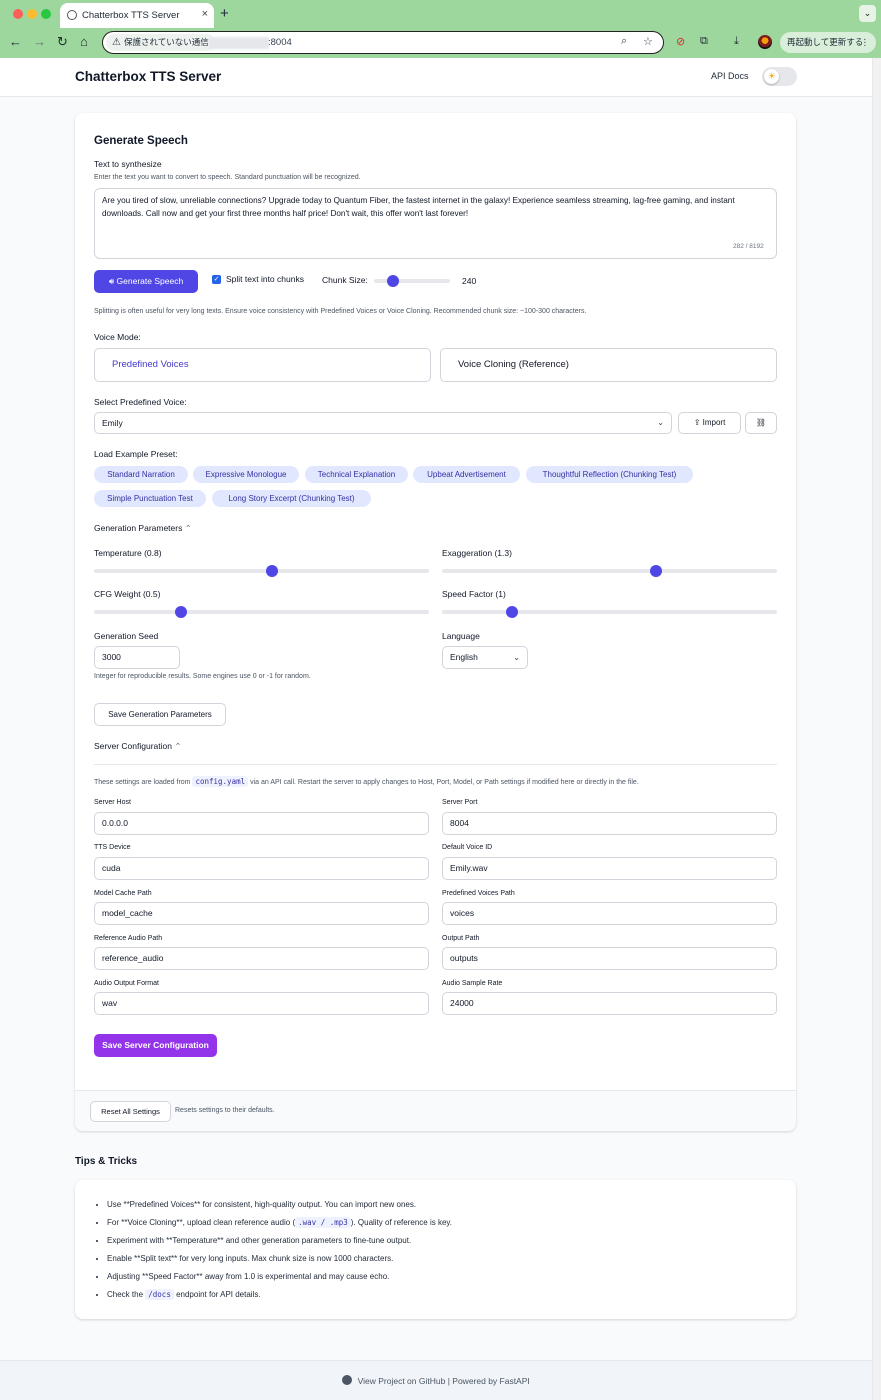 The width and height of the screenshot is (881, 1400). Describe the element at coordinates (146, 281) in the screenshot. I see `generate-speech-button: 🔊︎ Generate Speech` at that location.